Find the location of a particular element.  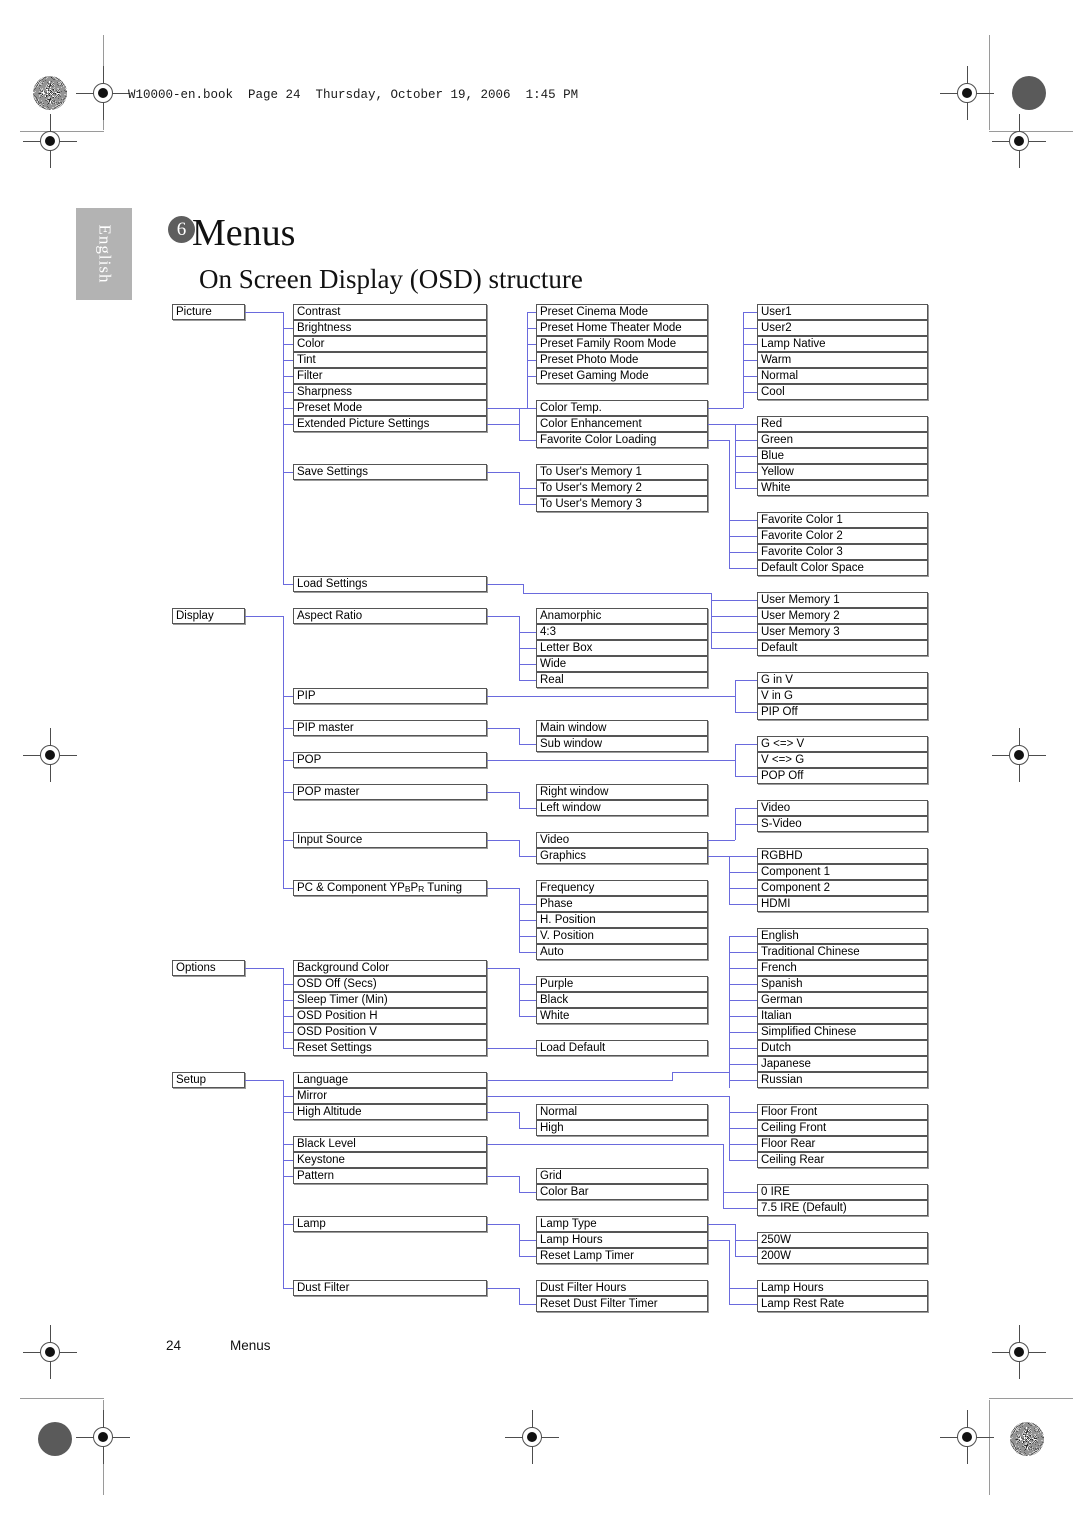

node-display-item: POP is located at coordinates (390, 760).